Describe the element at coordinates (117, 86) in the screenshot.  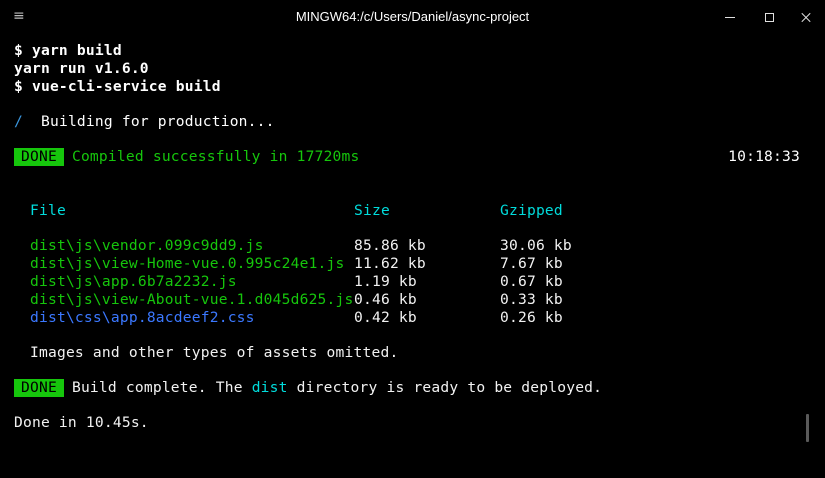
I see `command-line: $ vue-cli-service build` at that location.